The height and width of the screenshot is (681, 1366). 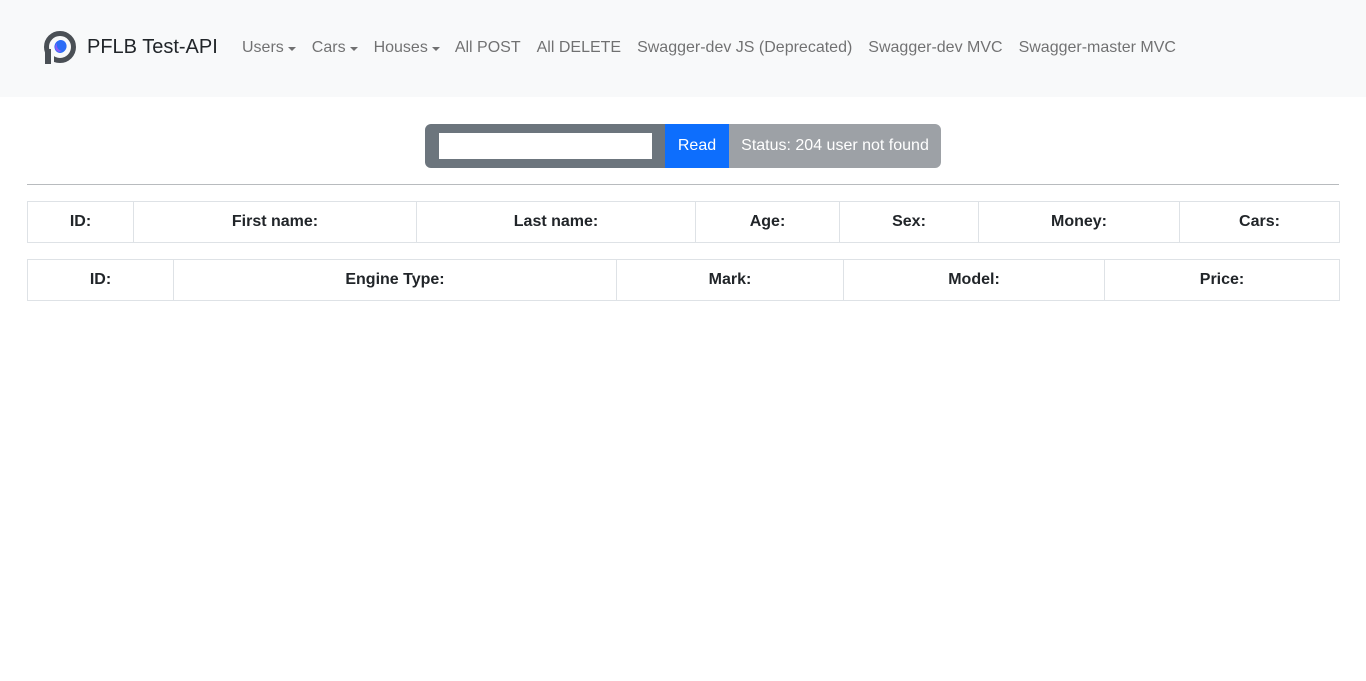 What do you see at coordinates (697, 146) in the screenshot?
I see `read-button: Read` at bounding box center [697, 146].